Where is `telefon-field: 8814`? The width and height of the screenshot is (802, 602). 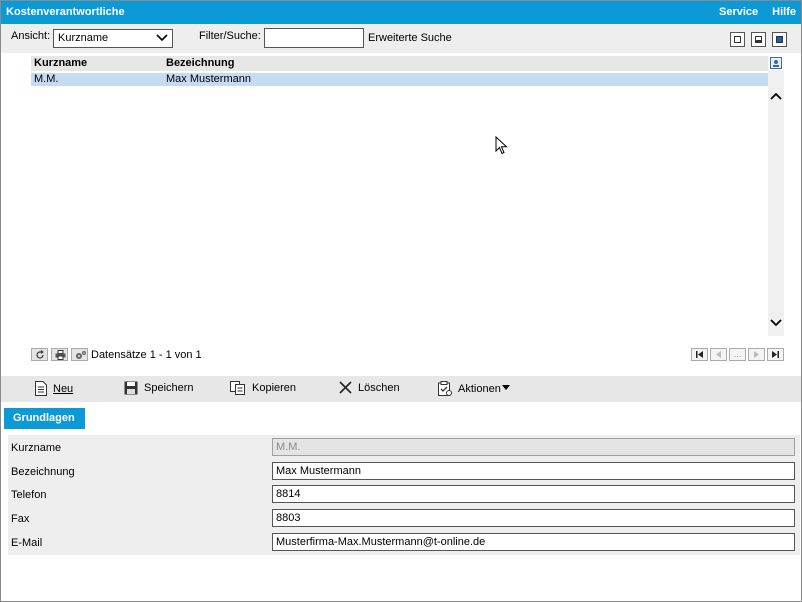
telefon-field: 8814 is located at coordinates (533, 494).